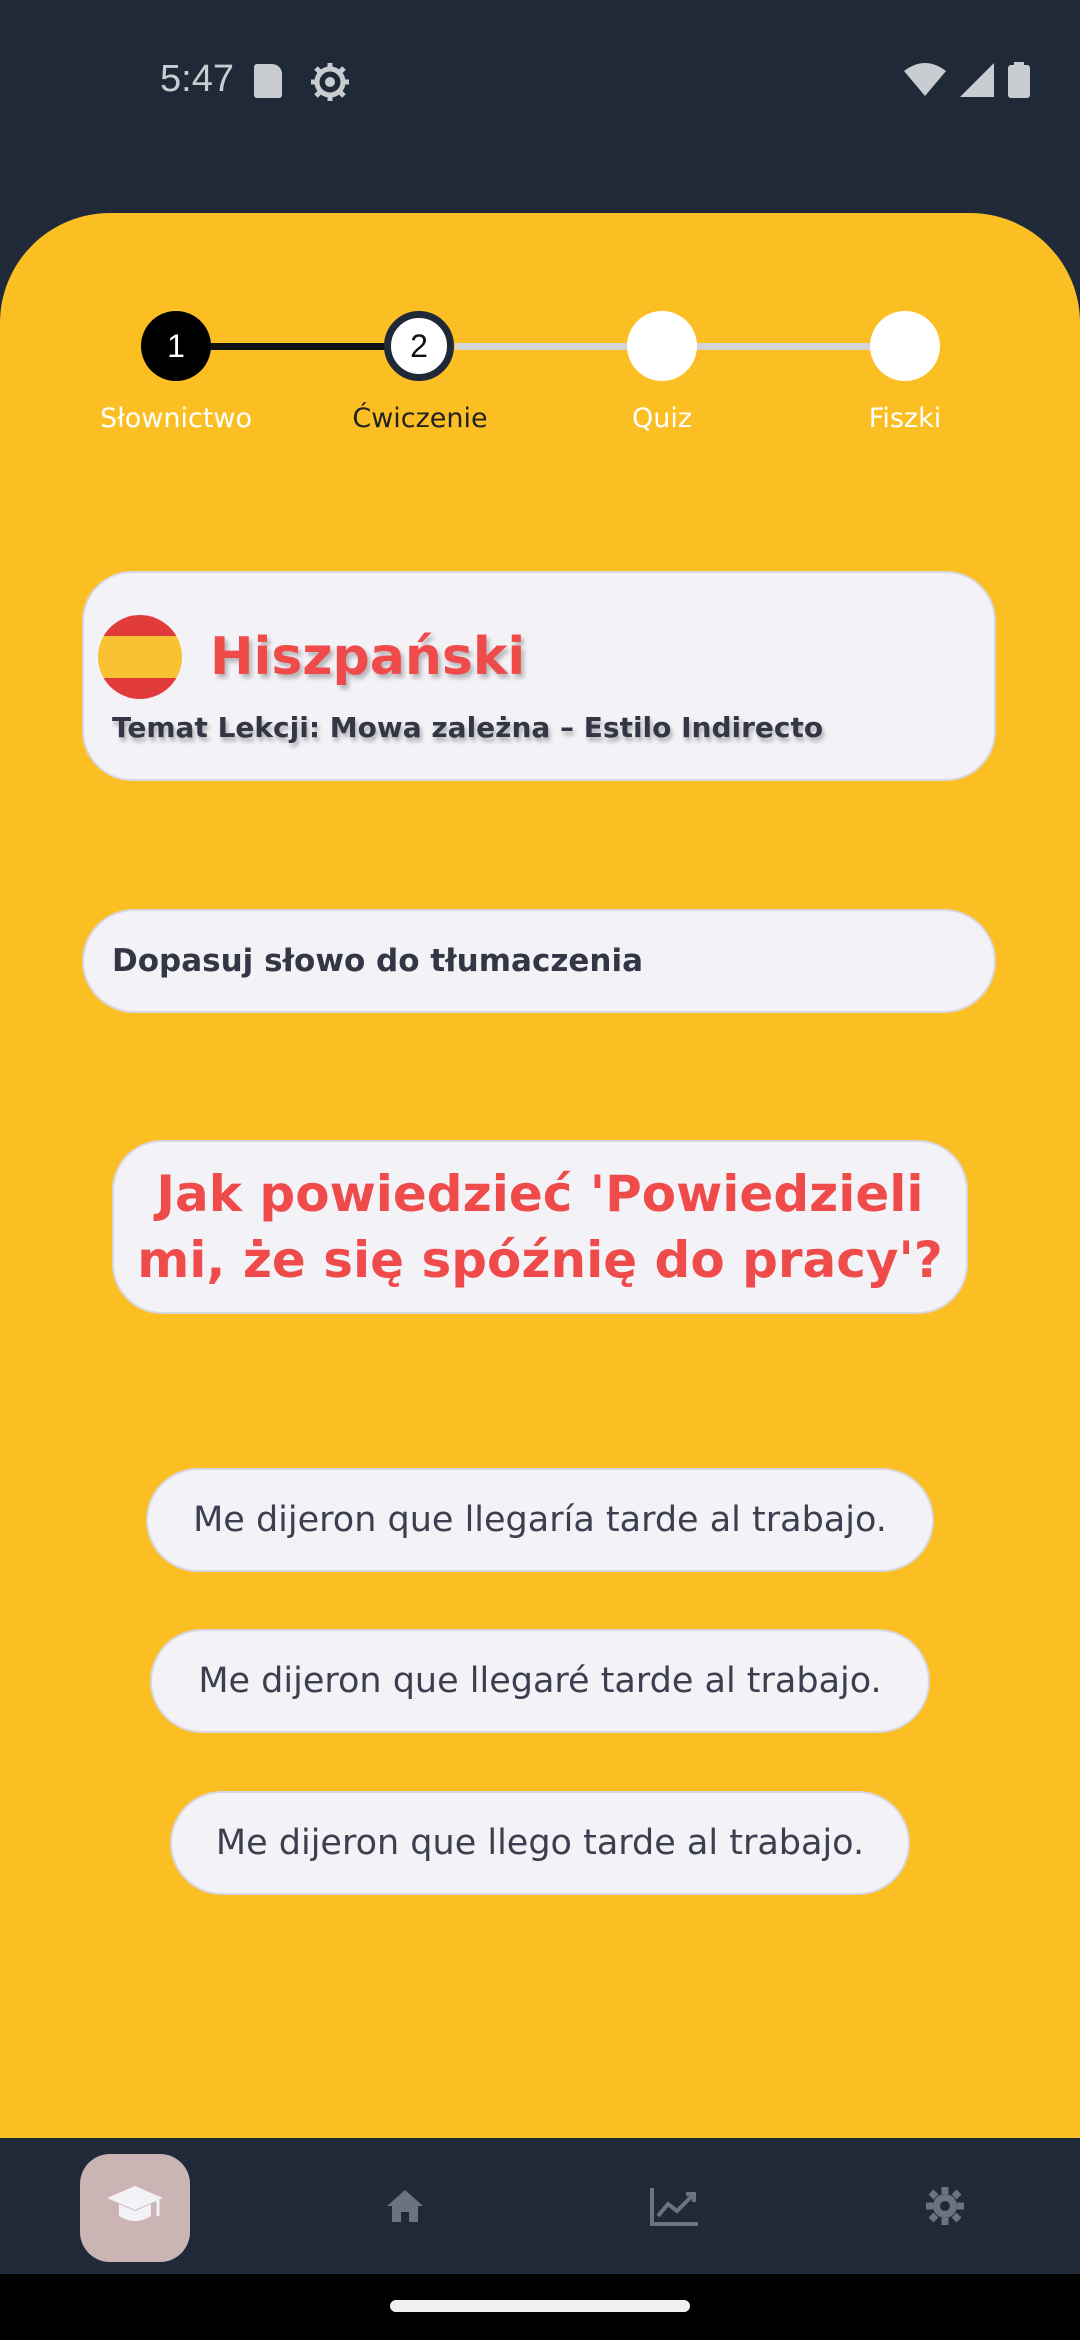  I want to click on nav-home, so click(405, 2208).